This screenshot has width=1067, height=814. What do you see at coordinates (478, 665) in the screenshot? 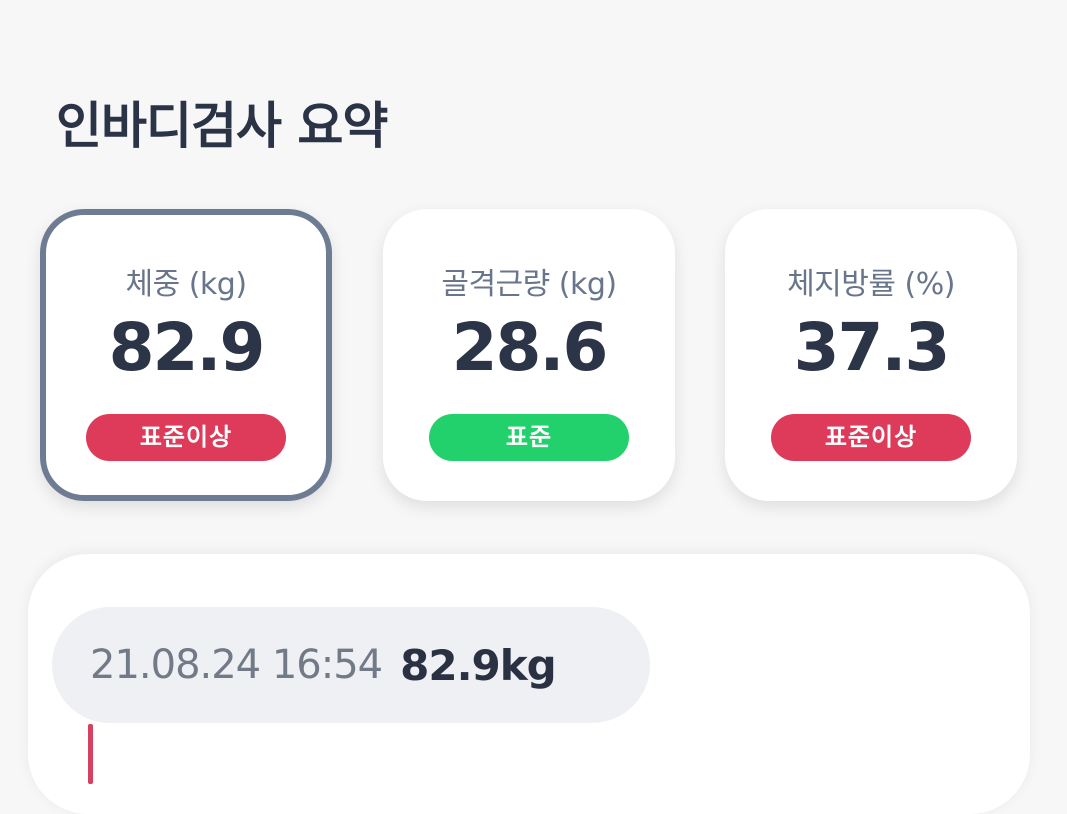
I see `history-value: 82.9kg` at bounding box center [478, 665].